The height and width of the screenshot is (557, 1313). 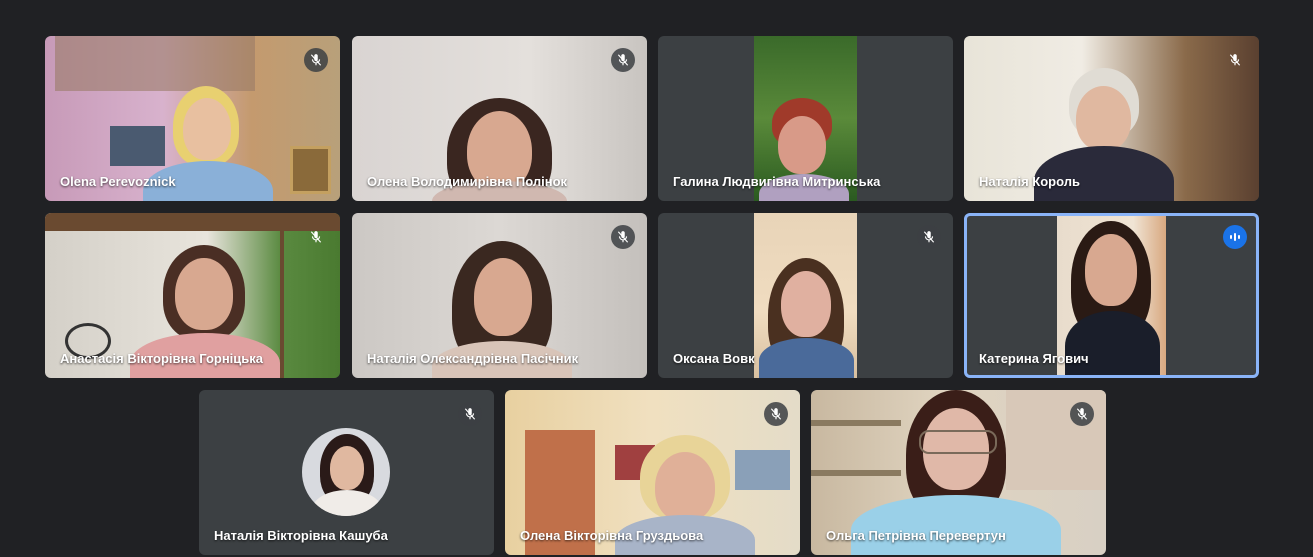 I want to click on participant-tile-olena-hruzdova: Олена Вікторівна Груздьова, so click(x=652, y=472).